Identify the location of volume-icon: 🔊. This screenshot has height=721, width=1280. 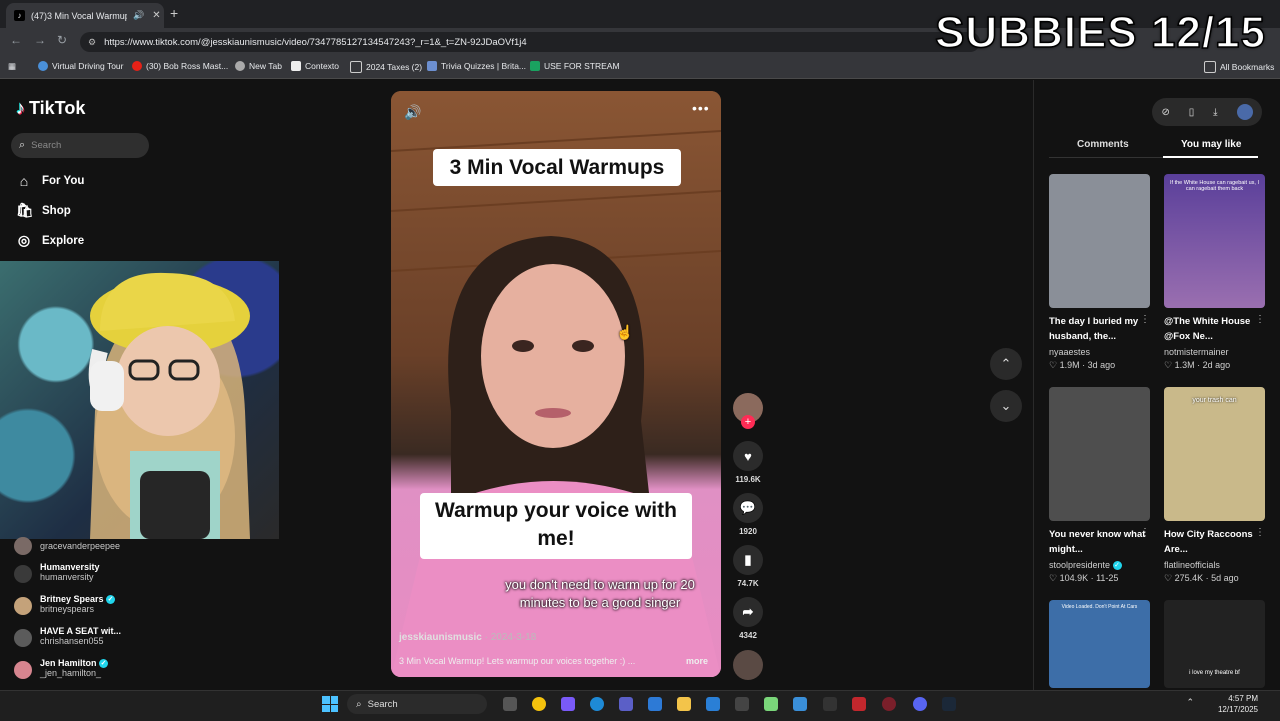
(412, 112).